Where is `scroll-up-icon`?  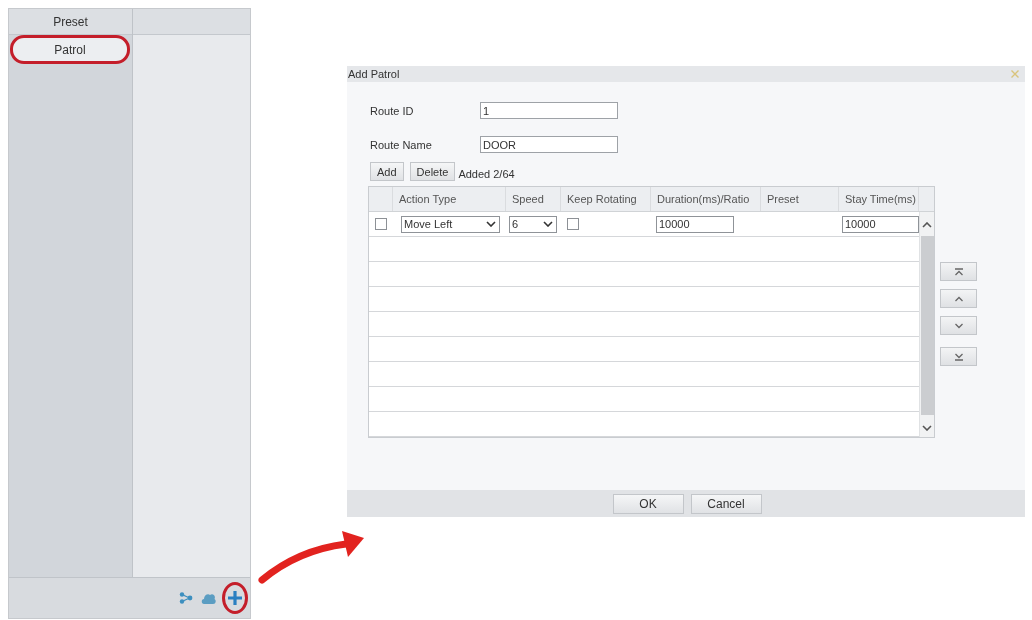 scroll-up-icon is located at coordinates (927, 225).